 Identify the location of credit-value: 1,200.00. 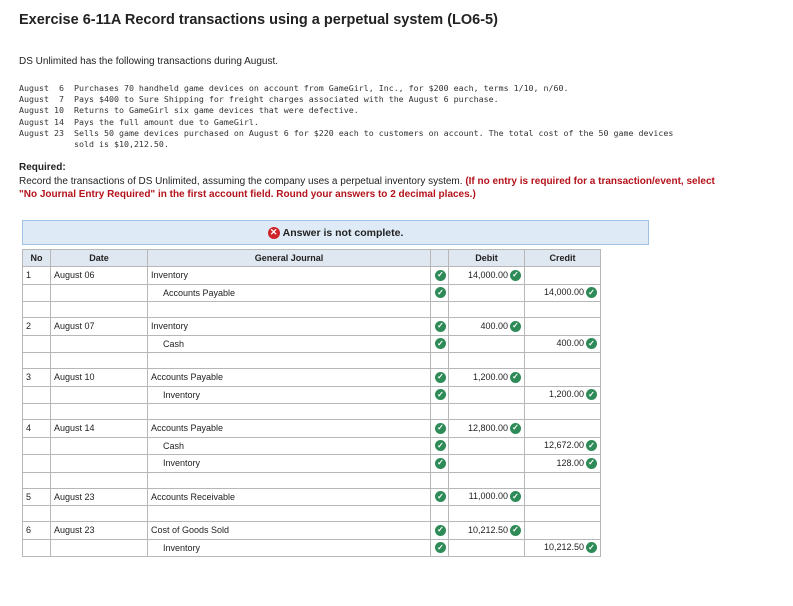
(566, 394).